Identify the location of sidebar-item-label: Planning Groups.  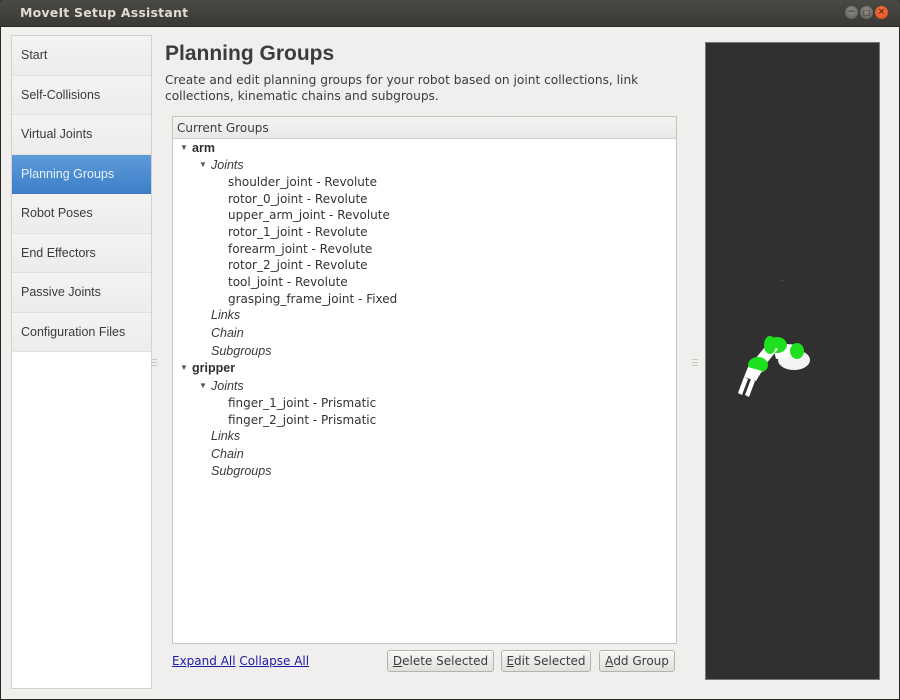
(68, 173).